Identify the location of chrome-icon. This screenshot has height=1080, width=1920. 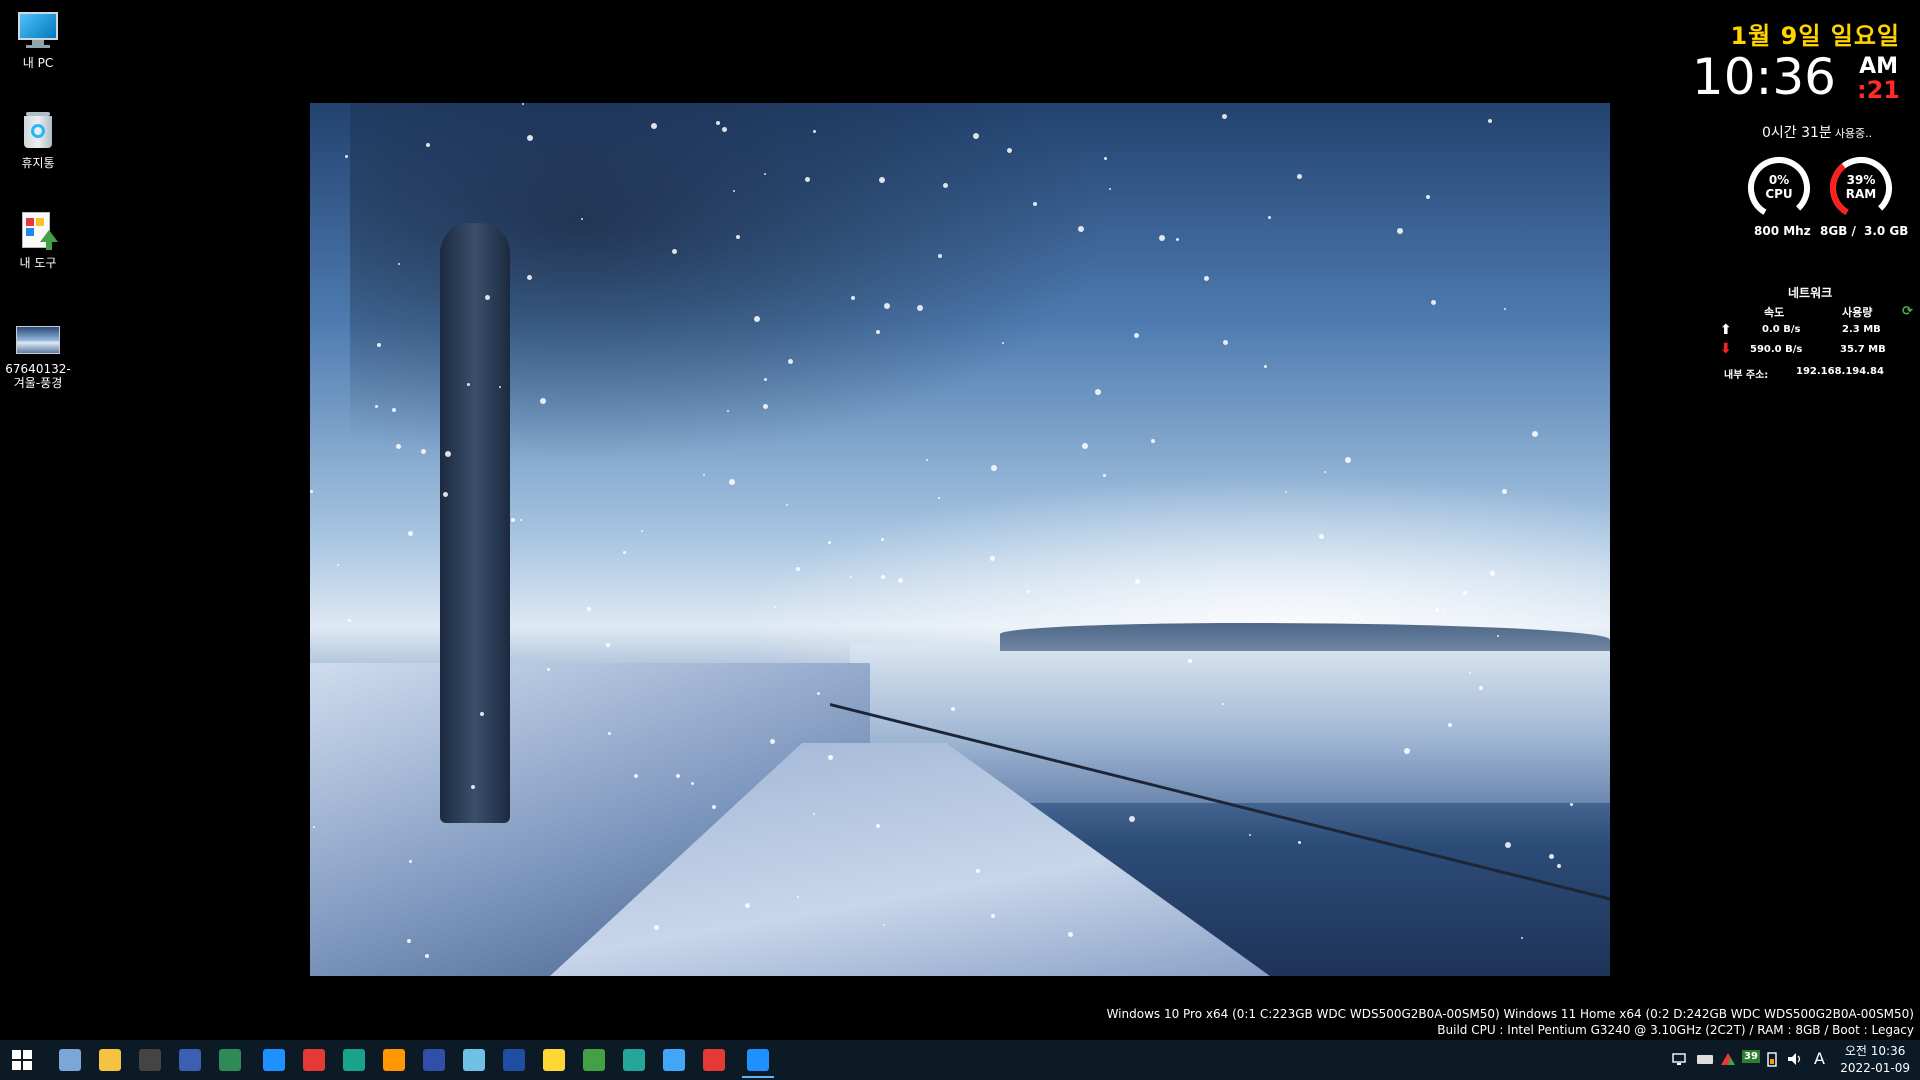
(314, 1060).